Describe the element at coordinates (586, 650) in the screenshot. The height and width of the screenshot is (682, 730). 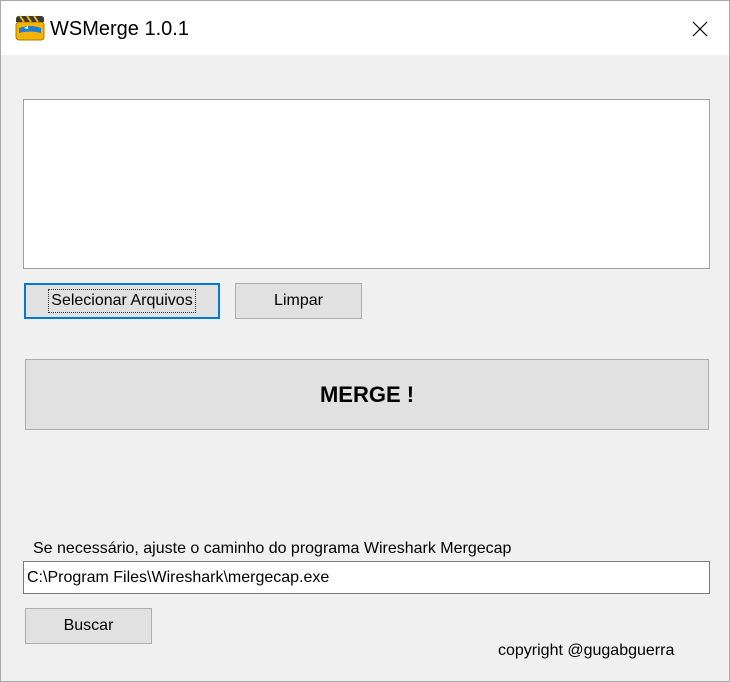
I see `copyright-text: copyright @gugabguerra` at that location.